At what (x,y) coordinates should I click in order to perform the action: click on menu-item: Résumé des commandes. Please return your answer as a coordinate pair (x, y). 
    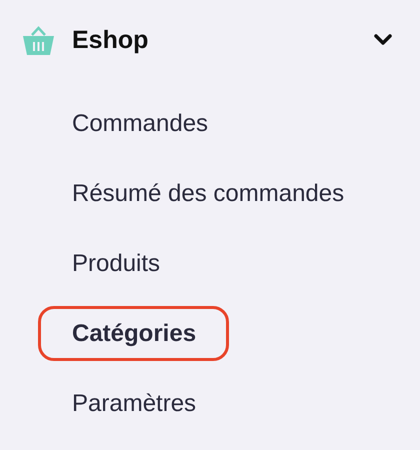
    Looking at the image, I should click on (208, 193).